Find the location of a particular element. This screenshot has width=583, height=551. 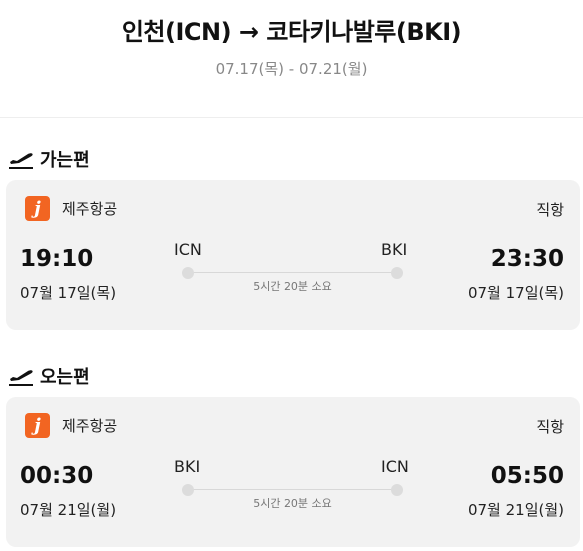

departure-time: 19:10 is located at coordinates (57, 259).